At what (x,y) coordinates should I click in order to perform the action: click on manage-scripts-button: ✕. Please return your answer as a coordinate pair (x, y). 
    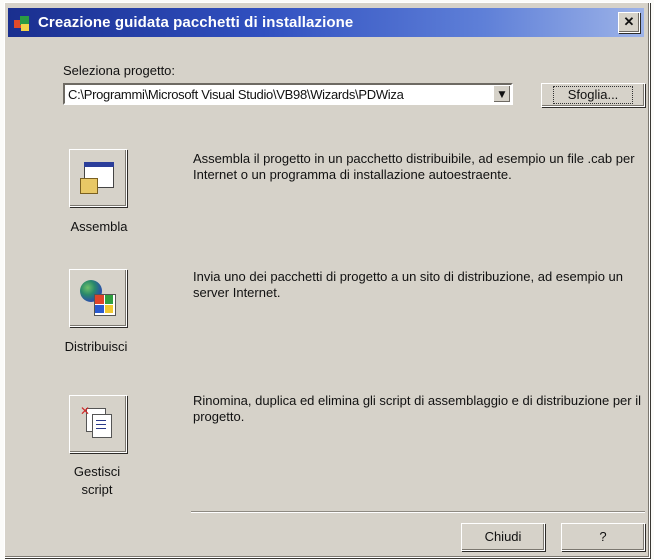
    Looking at the image, I should click on (98, 424).